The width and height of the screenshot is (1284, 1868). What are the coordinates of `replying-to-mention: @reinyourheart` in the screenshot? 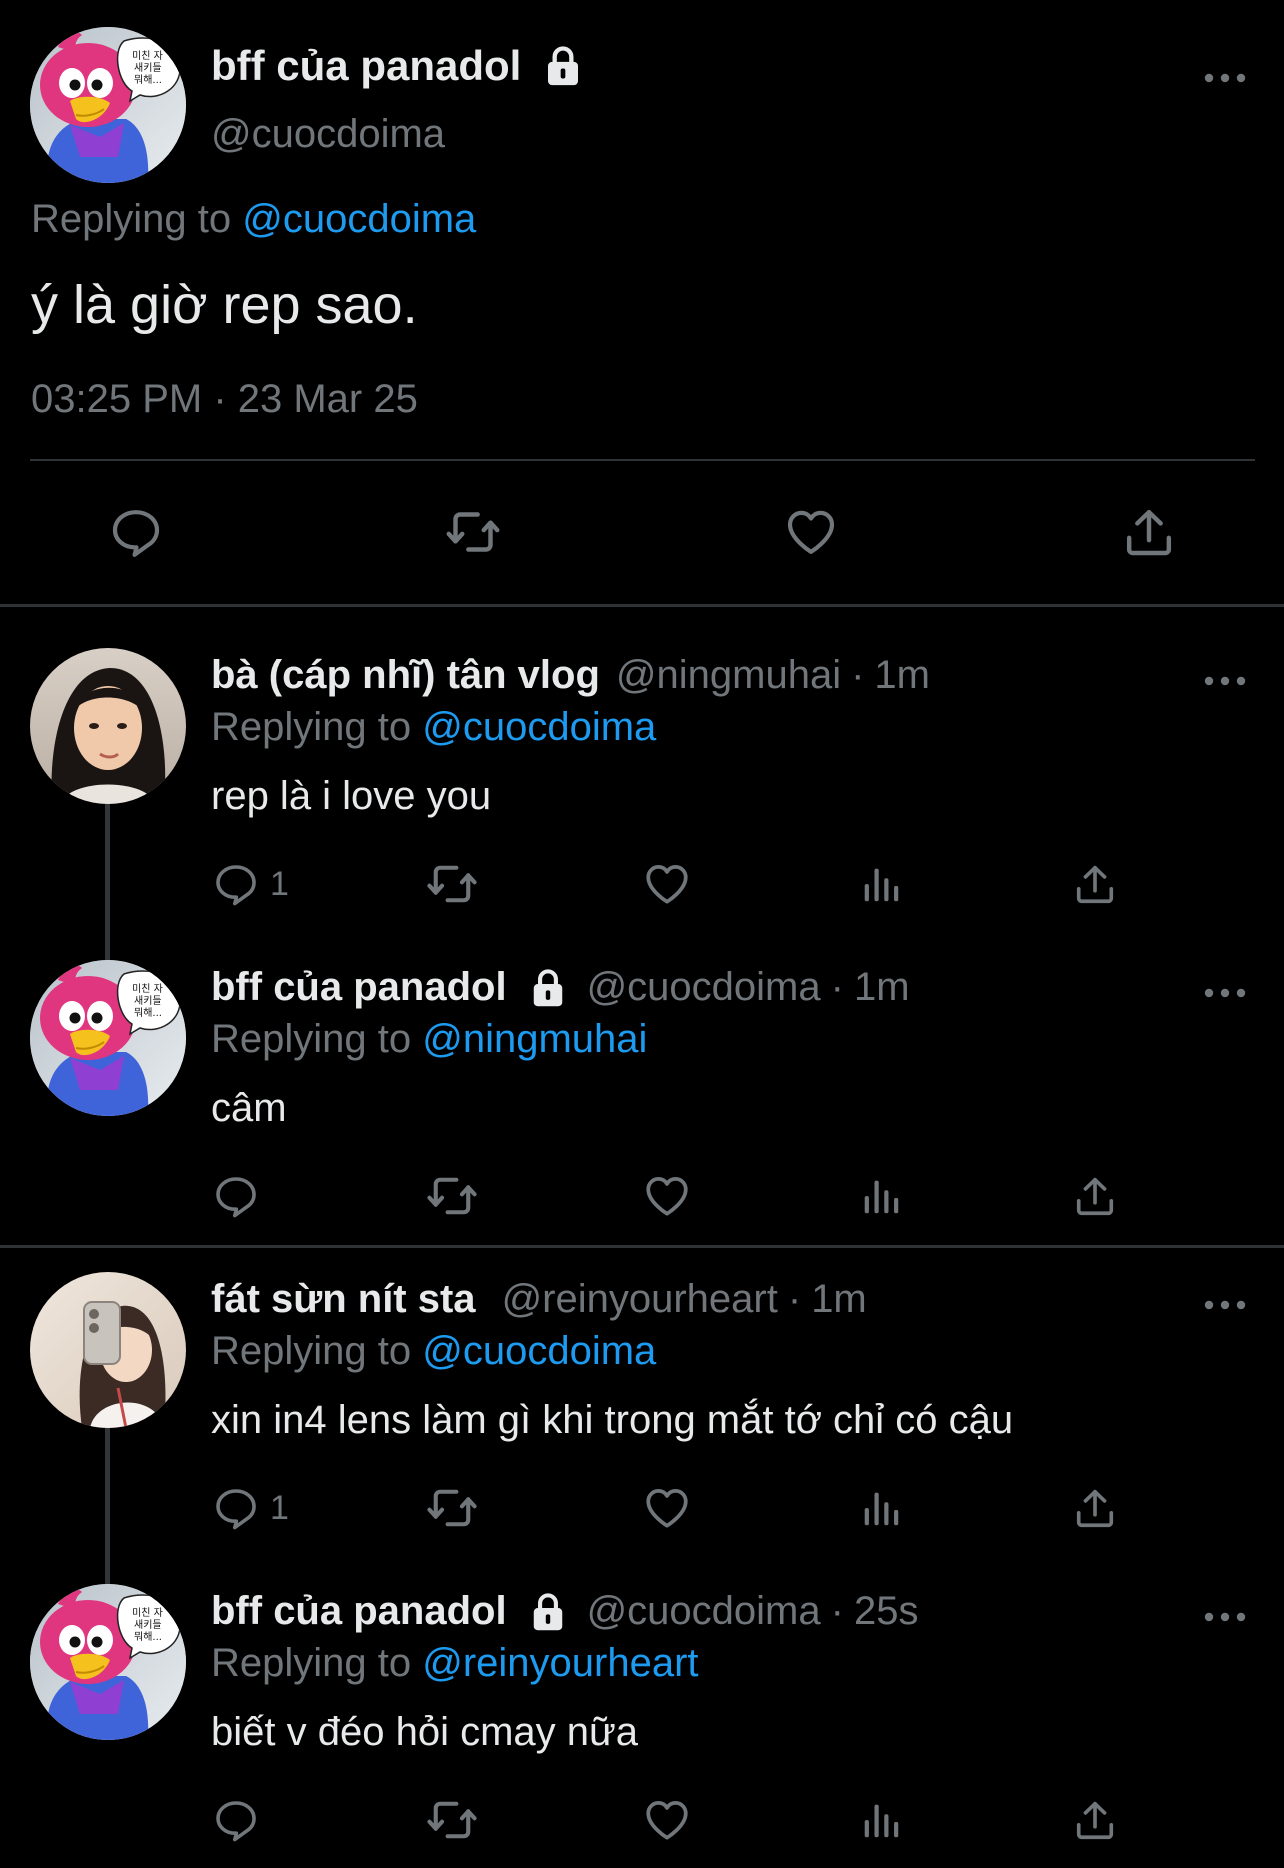 It's located at (560, 1663).